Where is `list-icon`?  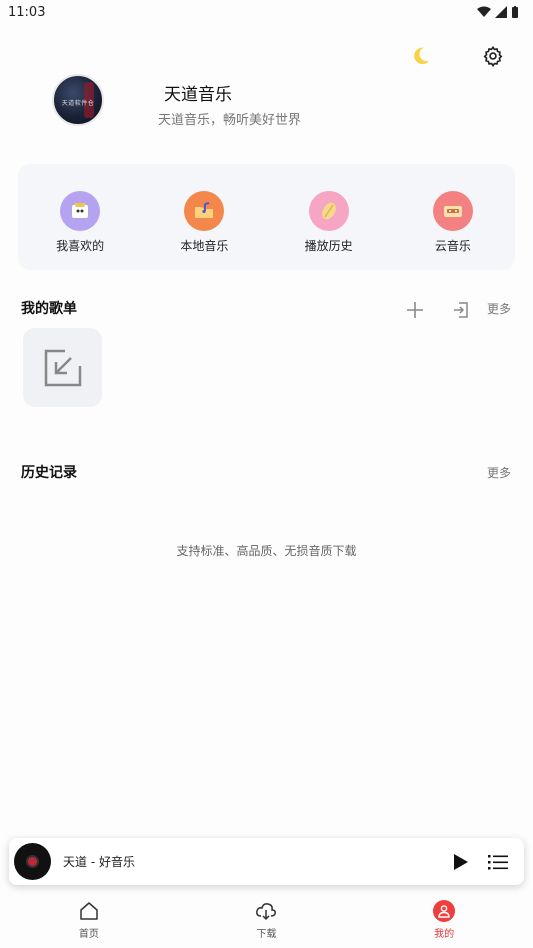 list-icon is located at coordinates (498, 861).